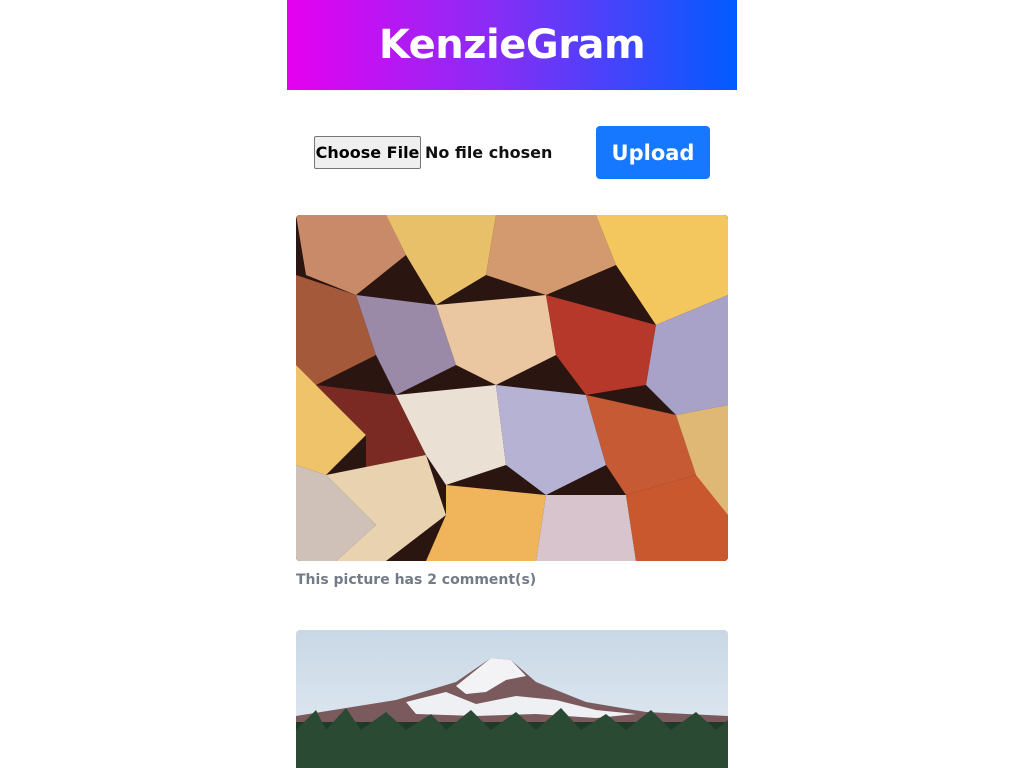 The height and width of the screenshot is (768, 1024). I want to click on comment-count: This picture has 2 comment(s), so click(416, 580).